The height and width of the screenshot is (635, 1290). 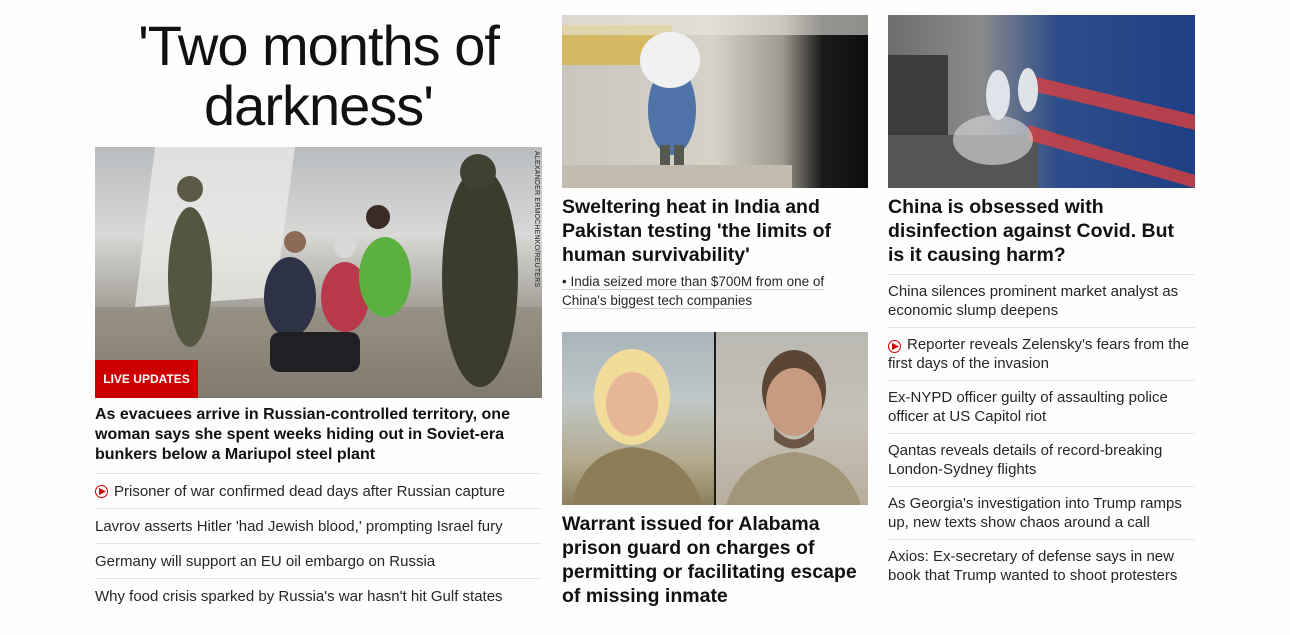 I want to click on china-story-image, so click(x=1041, y=101).